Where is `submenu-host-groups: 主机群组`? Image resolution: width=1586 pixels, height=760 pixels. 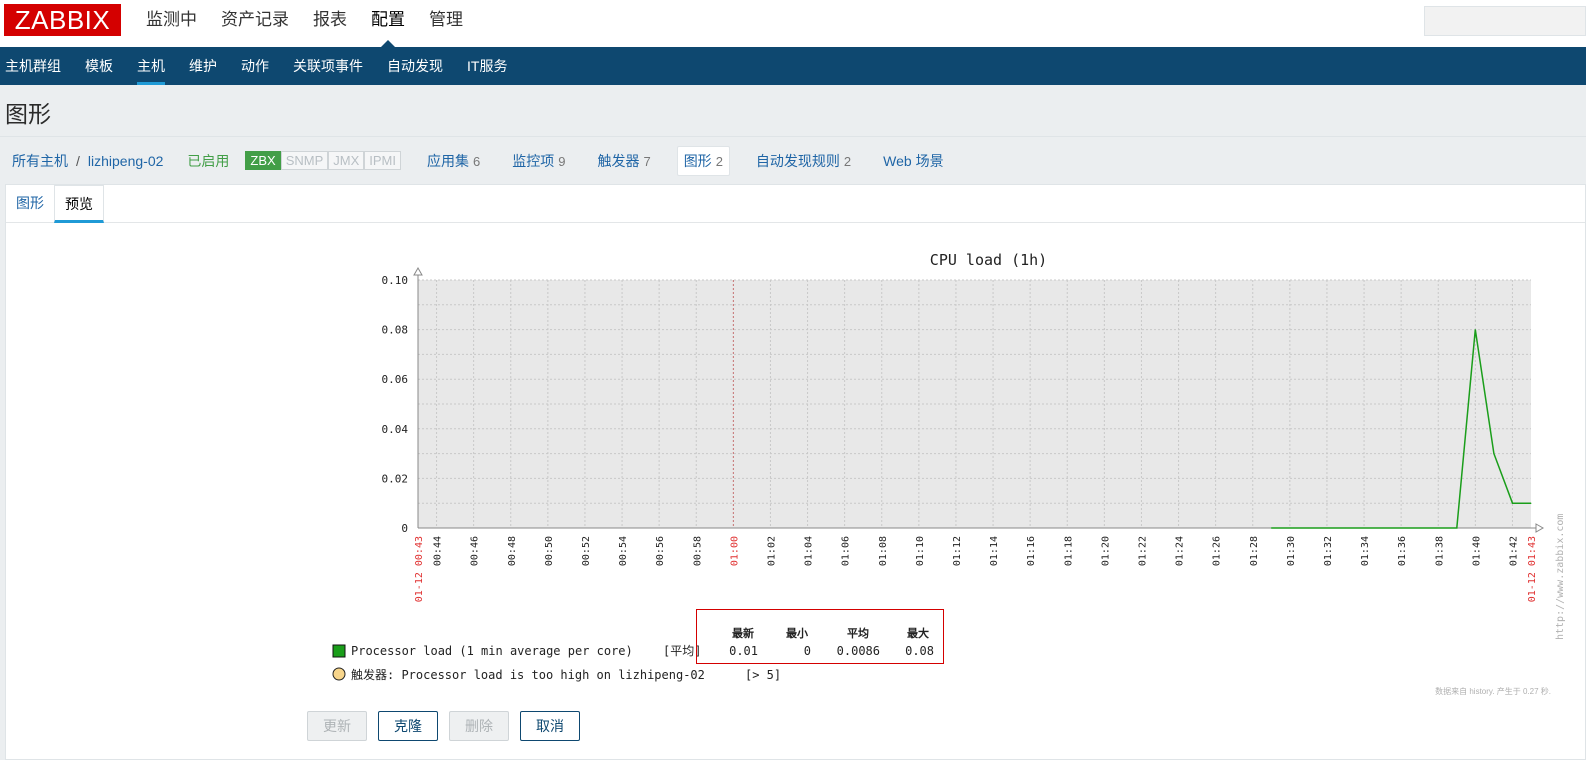
submenu-host-groups: 主机群组 is located at coordinates (36, 66).